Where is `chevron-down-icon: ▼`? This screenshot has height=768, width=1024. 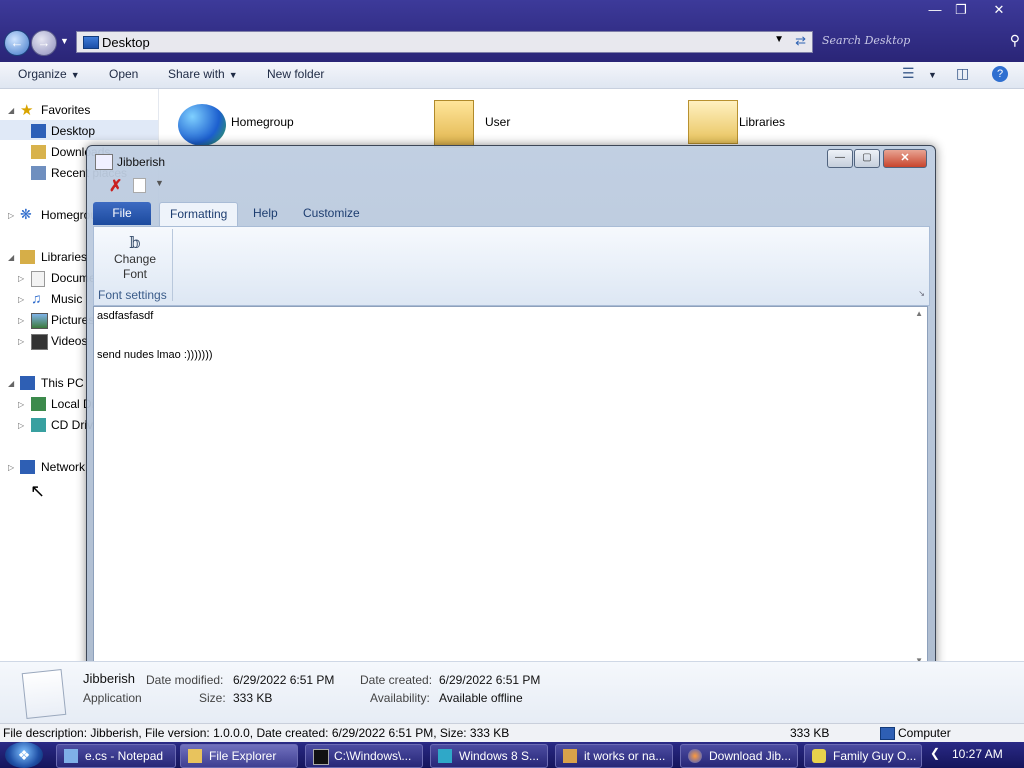 chevron-down-icon: ▼ is located at coordinates (75, 75).